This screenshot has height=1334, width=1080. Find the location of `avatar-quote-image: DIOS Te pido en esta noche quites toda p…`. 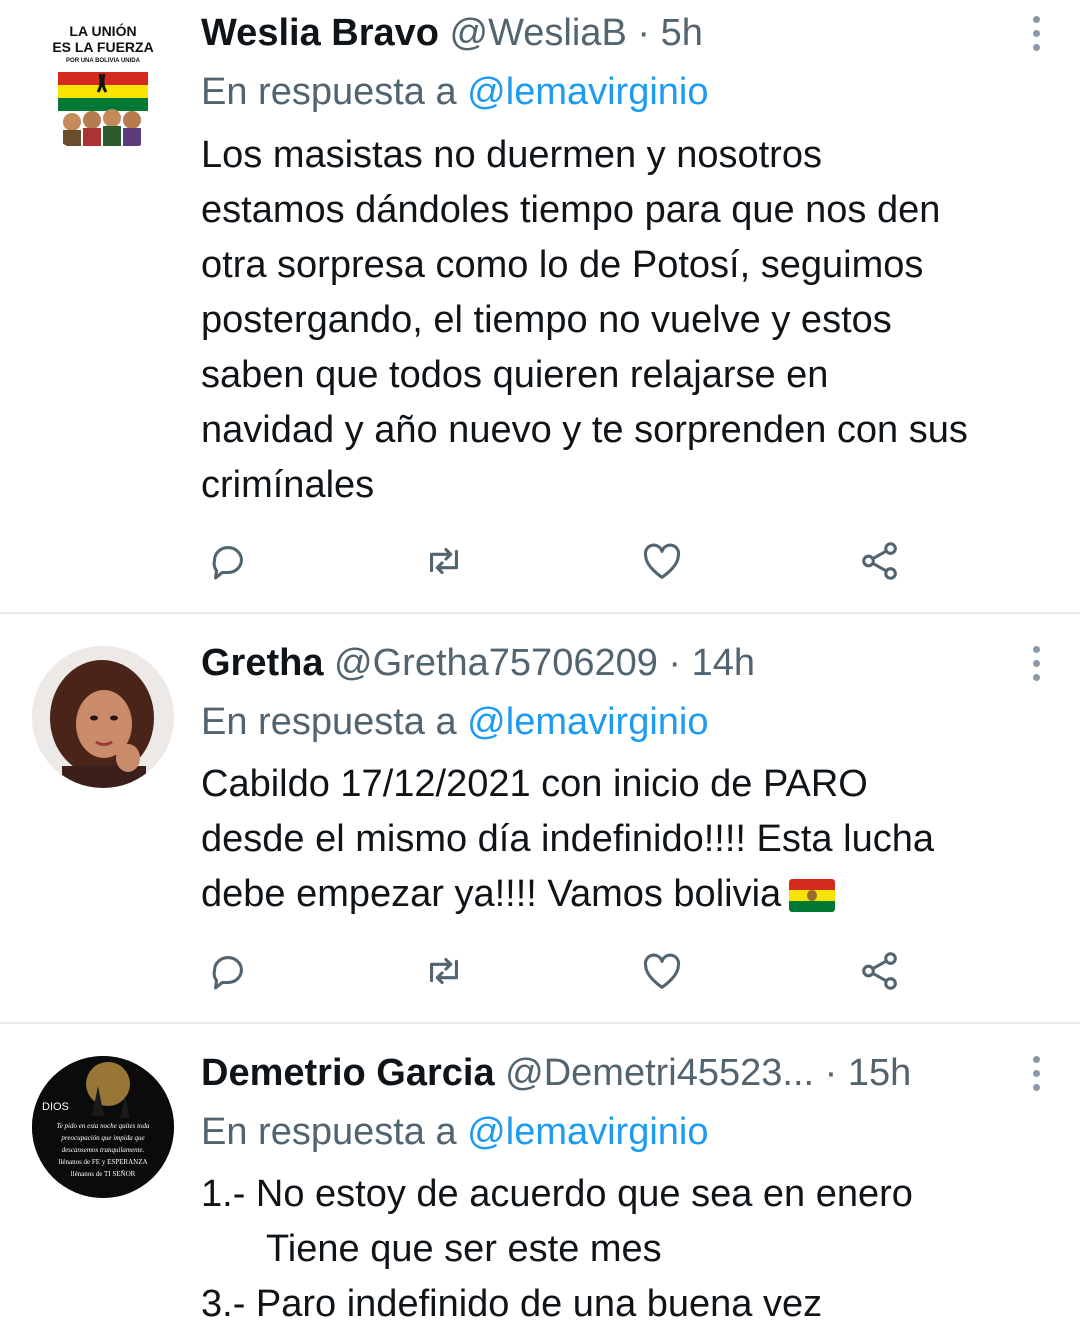

avatar-quote-image: DIOS Te pido en esta noche quites toda p… is located at coordinates (103, 1127).